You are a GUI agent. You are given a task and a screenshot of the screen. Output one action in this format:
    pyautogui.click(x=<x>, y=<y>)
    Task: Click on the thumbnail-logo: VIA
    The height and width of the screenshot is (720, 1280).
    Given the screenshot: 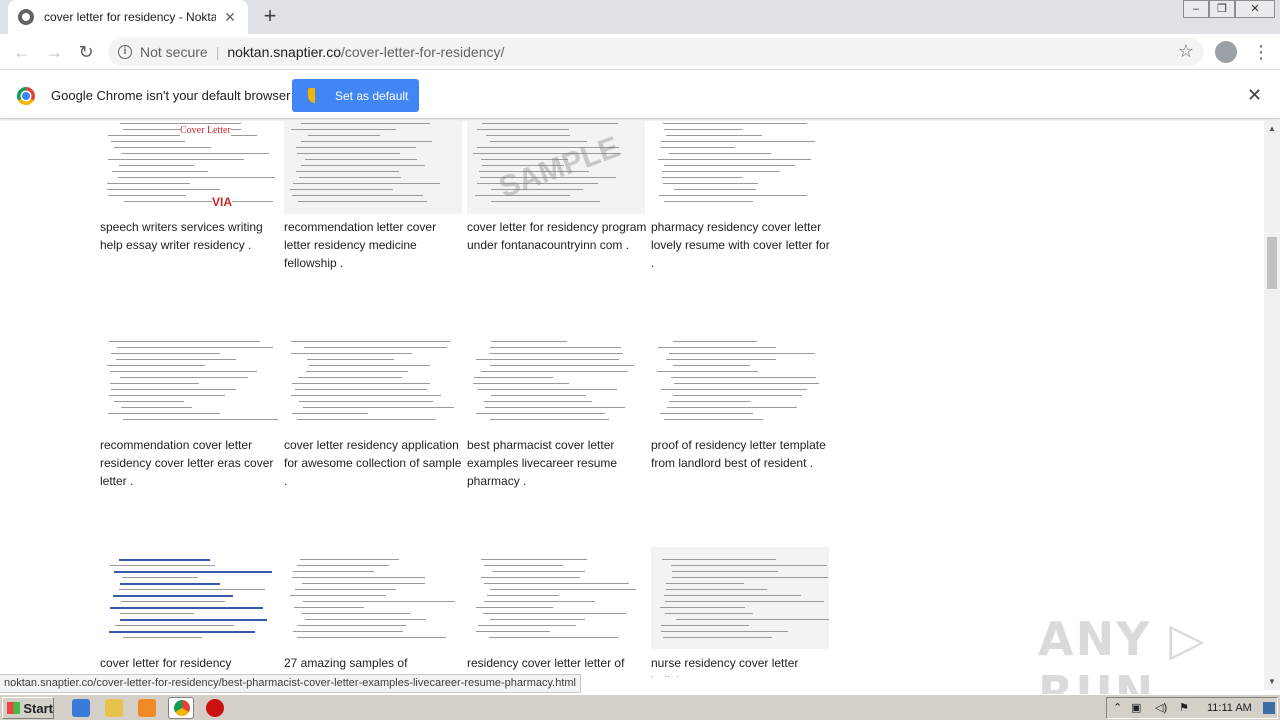 What is the action you would take?
    pyautogui.click(x=222, y=202)
    